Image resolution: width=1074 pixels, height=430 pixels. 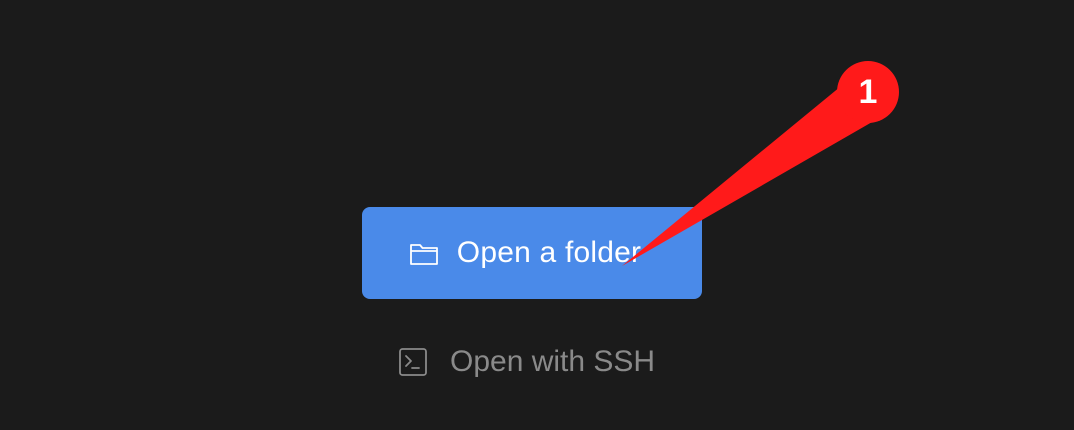 I want to click on annotation-number: 1, so click(x=868, y=91).